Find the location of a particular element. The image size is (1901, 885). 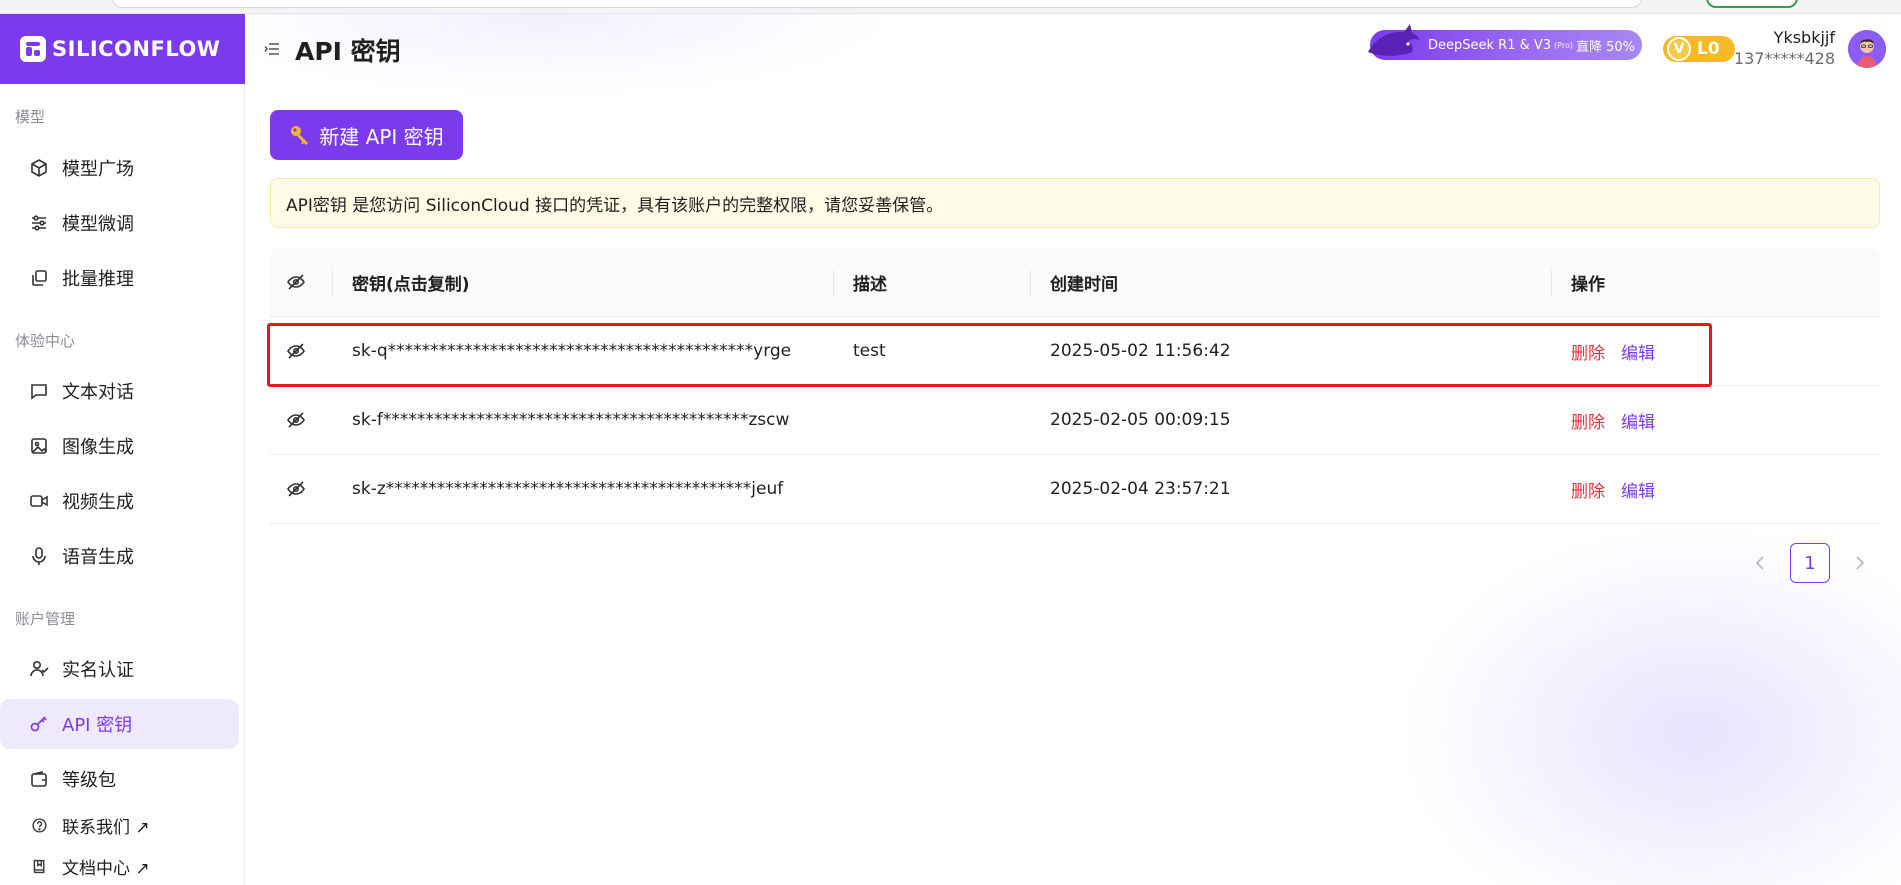

sidebar-item-image-gen: 图像生成 is located at coordinates (119, 446).